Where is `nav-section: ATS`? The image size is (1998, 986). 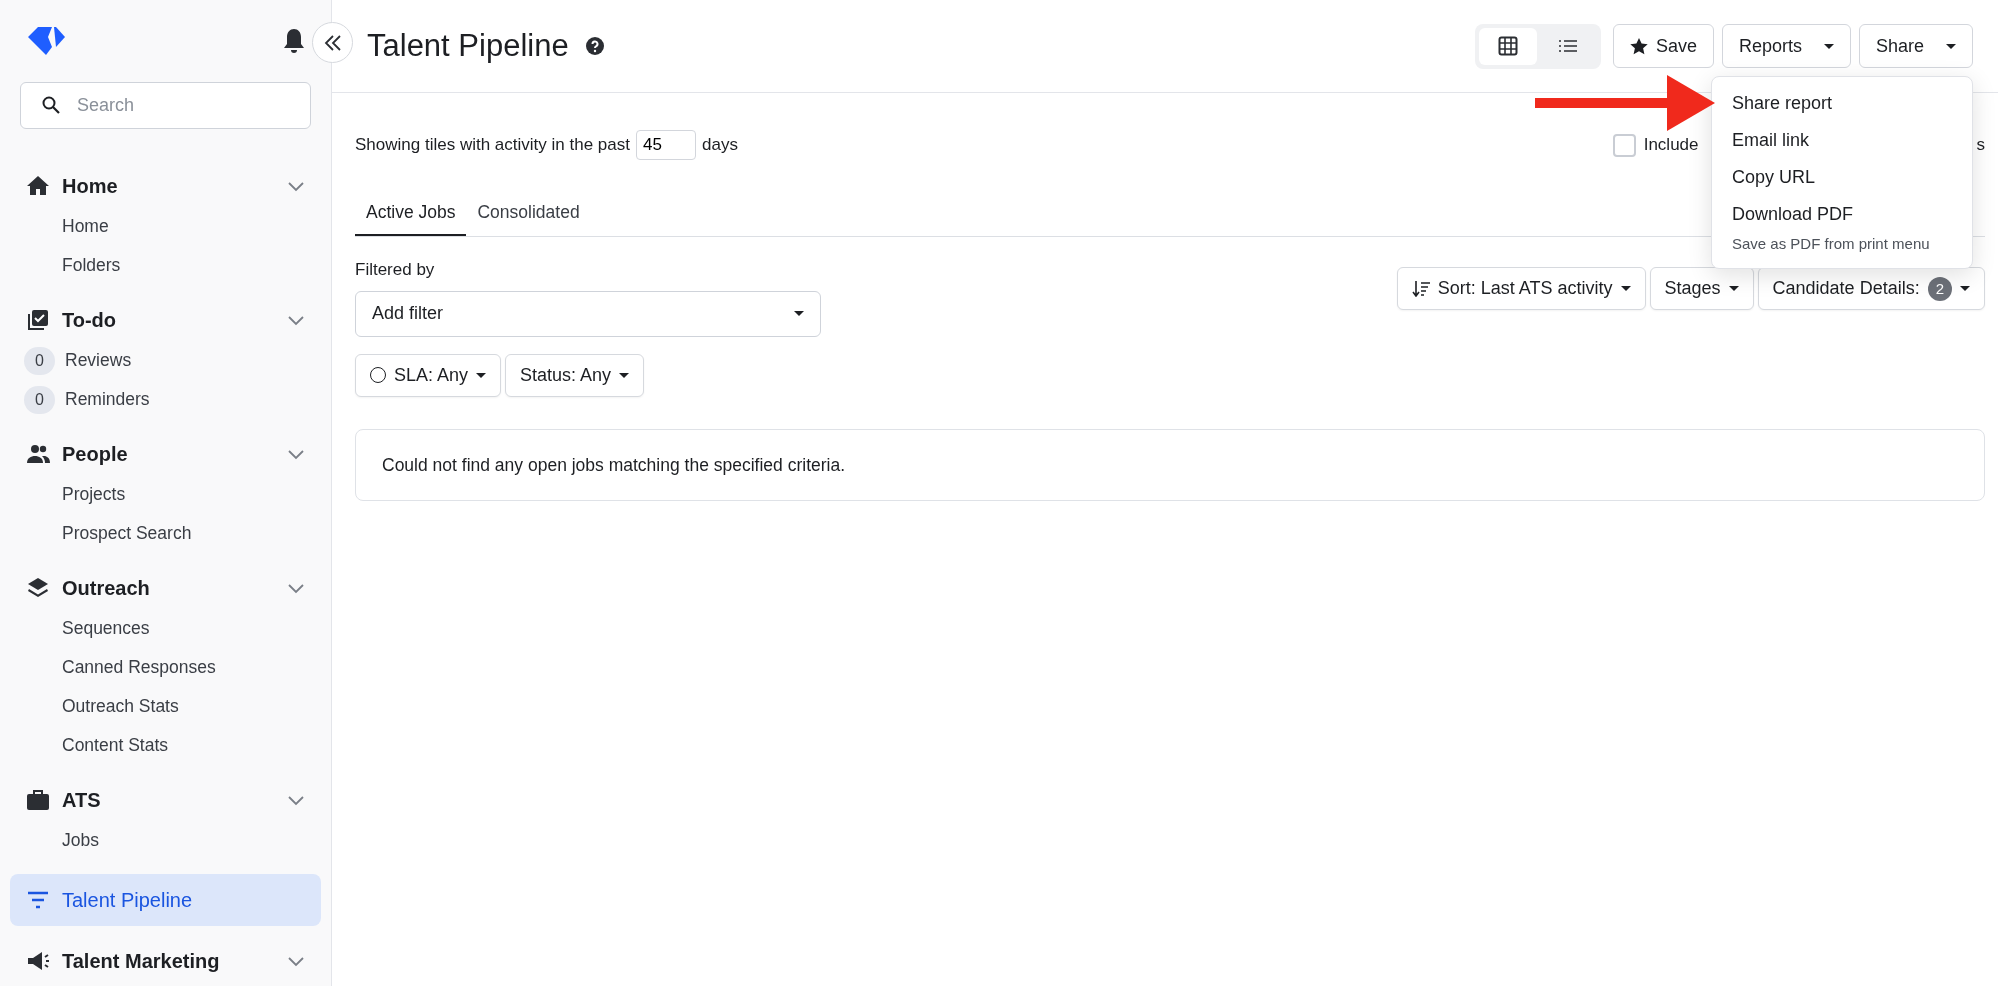 nav-section: ATS is located at coordinates (165, 800).